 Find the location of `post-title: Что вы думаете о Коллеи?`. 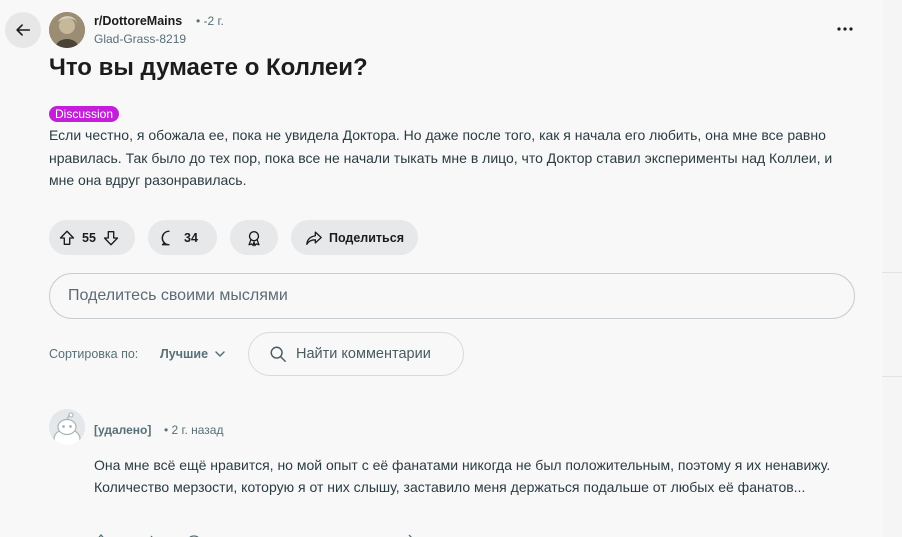

post-title: Что вы думаете о Коллеи? is located at coordinates (208, 67).